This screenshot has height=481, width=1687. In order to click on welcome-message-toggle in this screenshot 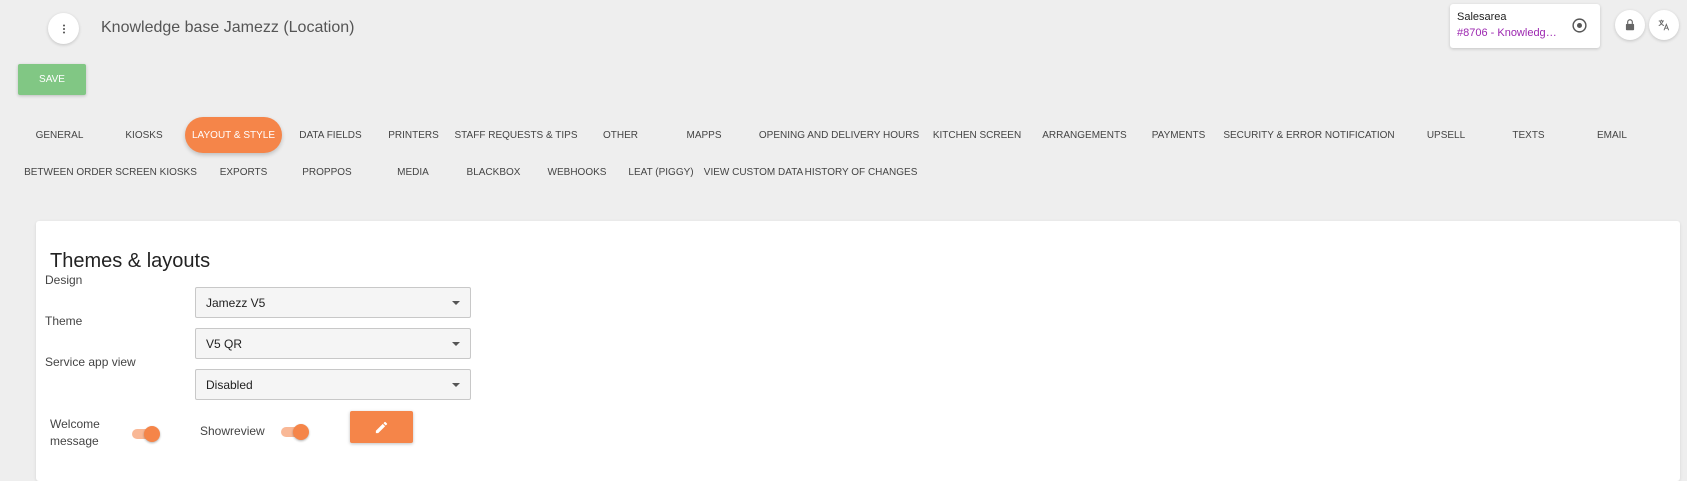, I will do `click(146, 434)`.